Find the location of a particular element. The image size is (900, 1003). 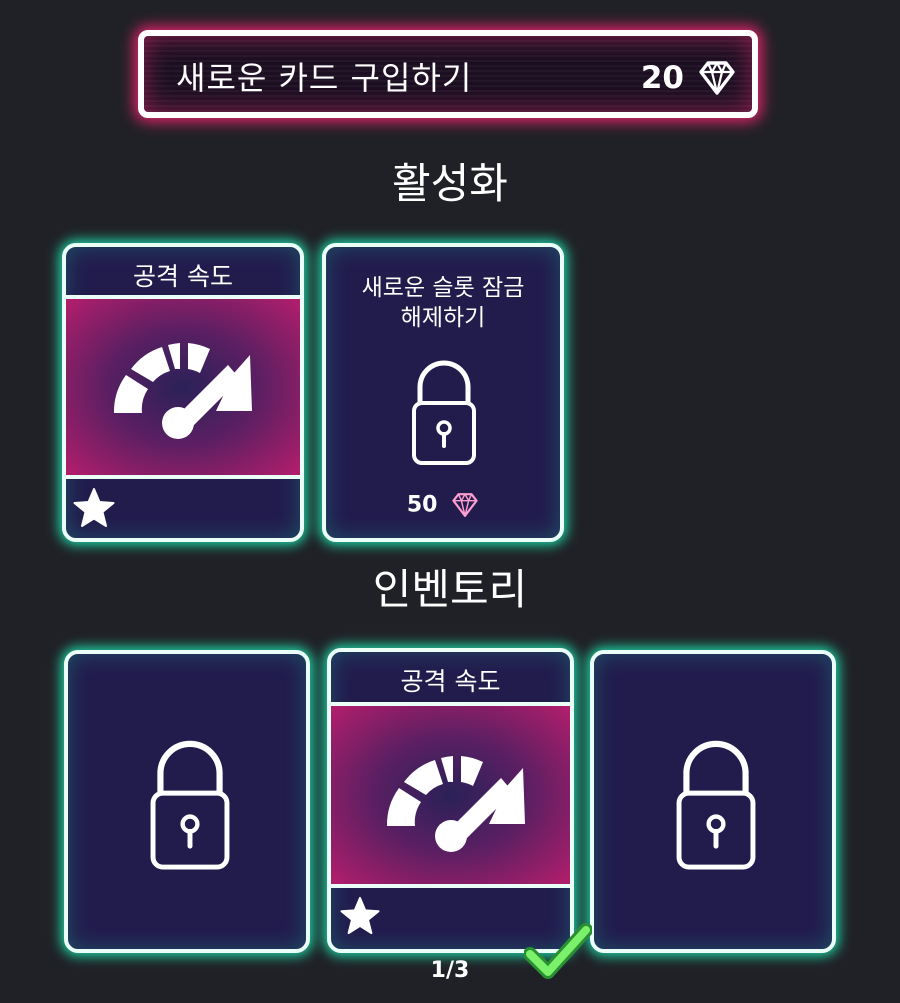

inventory-slot-locked-right is located at coordinates (713, 801).